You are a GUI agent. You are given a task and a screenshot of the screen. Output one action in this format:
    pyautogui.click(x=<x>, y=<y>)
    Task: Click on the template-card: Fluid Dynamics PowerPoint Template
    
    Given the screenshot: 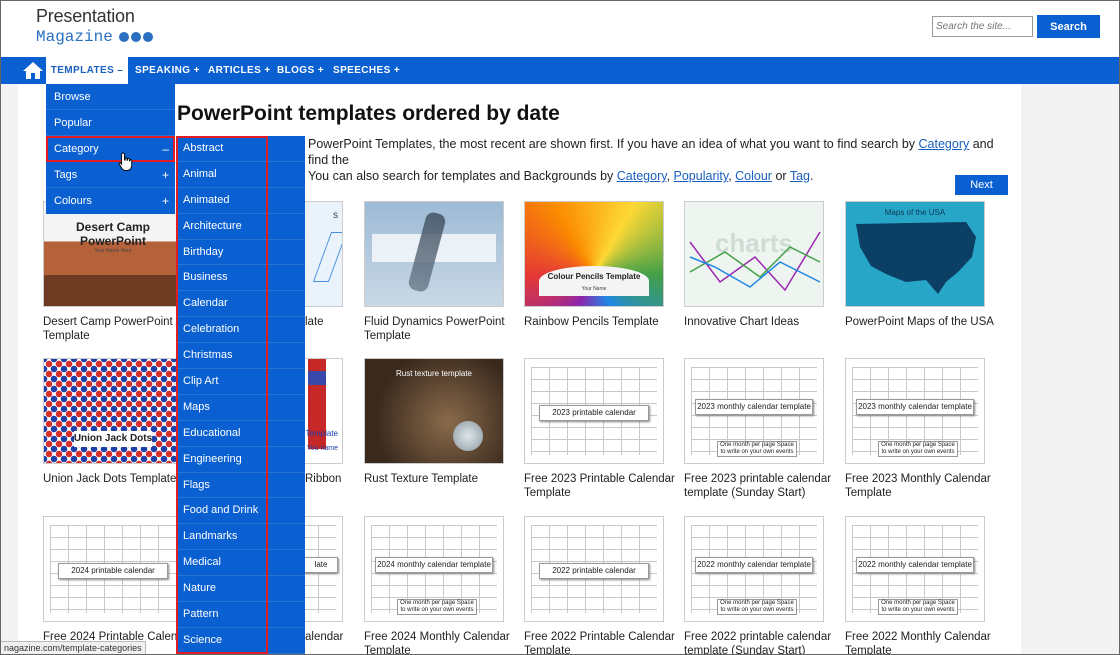 What is the action you would take?
    pyautogui.click(x=444, y=272)
    